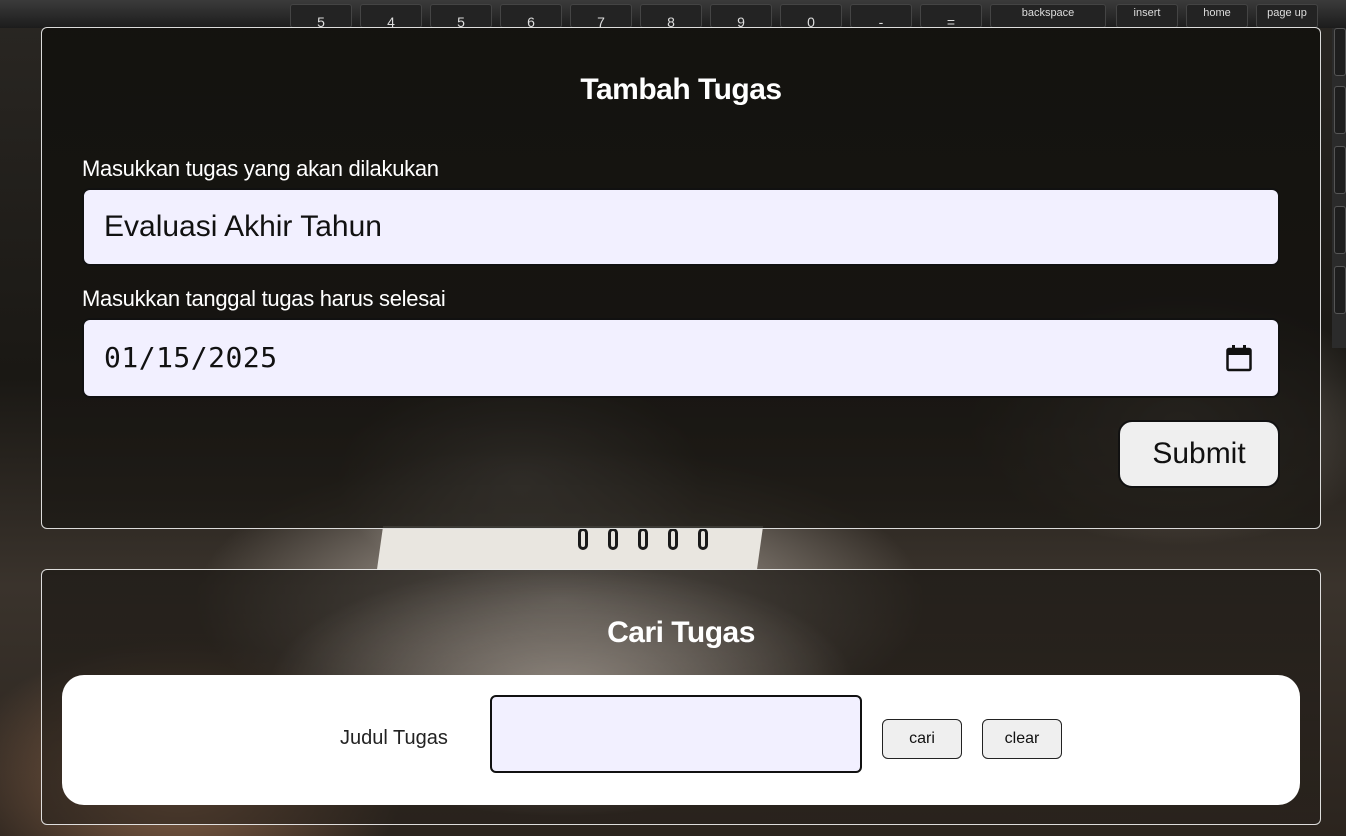 This screenshot has height=836, width=1346. I want to click on due-date-label: Masukkan tanggal tugas harus selesai, so click(264, 298).